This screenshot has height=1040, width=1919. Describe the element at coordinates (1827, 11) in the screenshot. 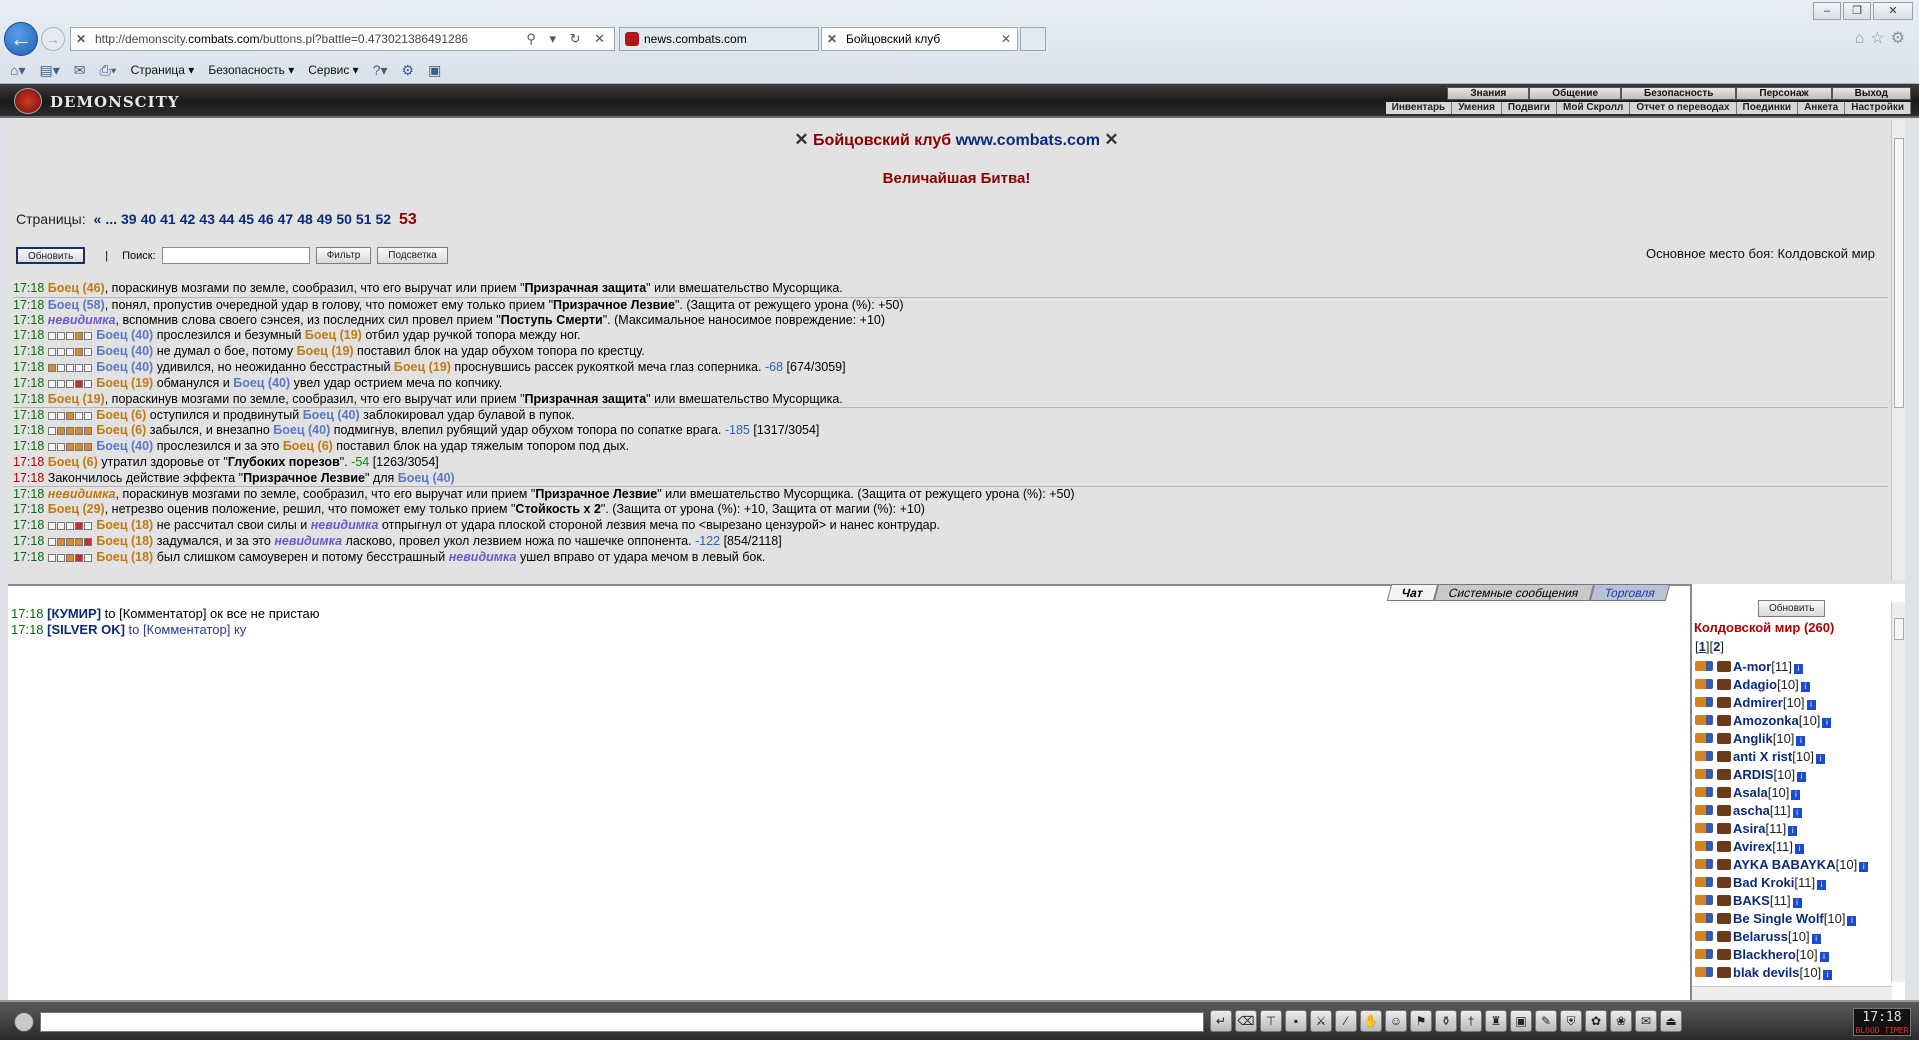

I see `minimize-button: –` at that location.